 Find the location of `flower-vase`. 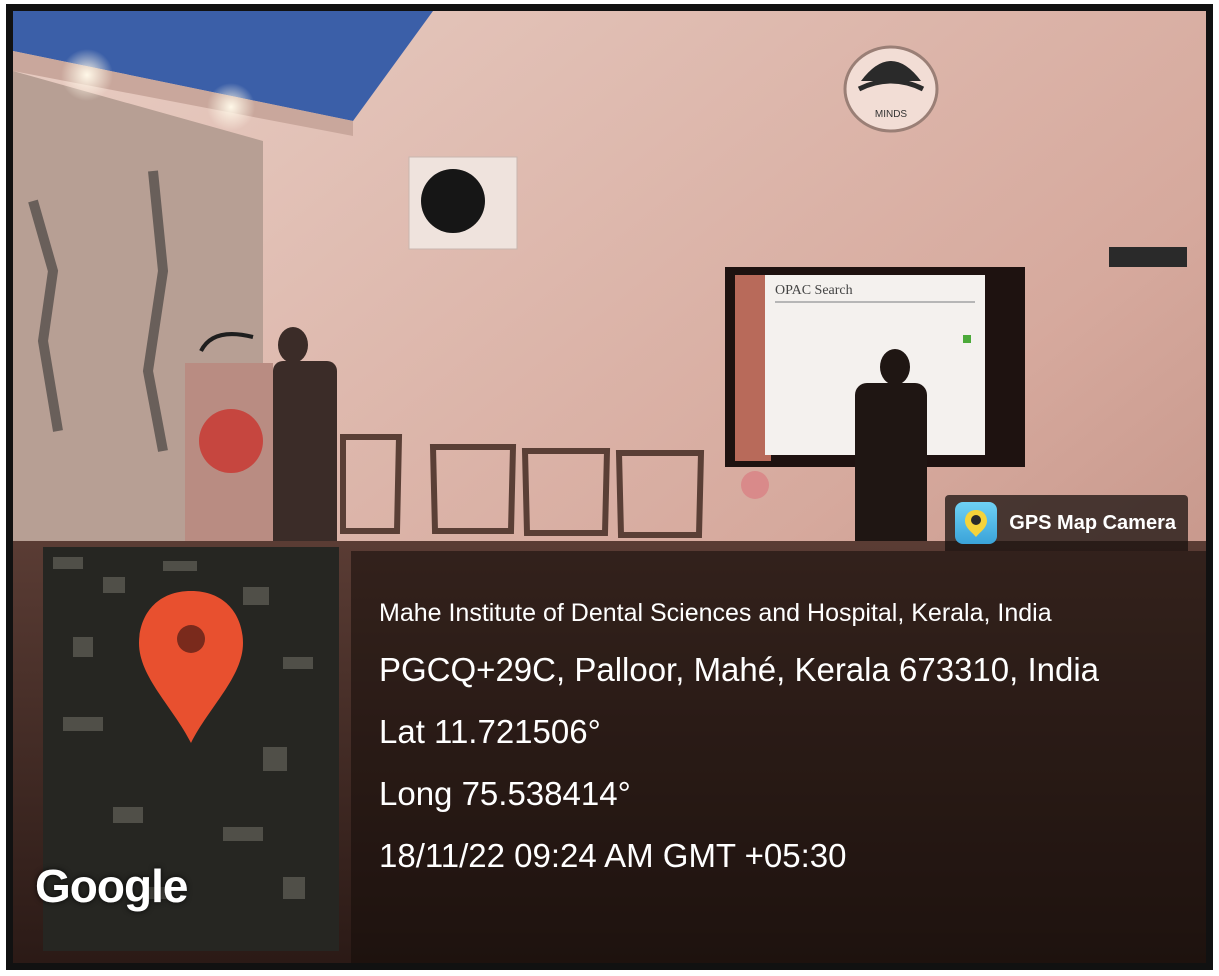

flower-vase is located at coordinates (755, 485).